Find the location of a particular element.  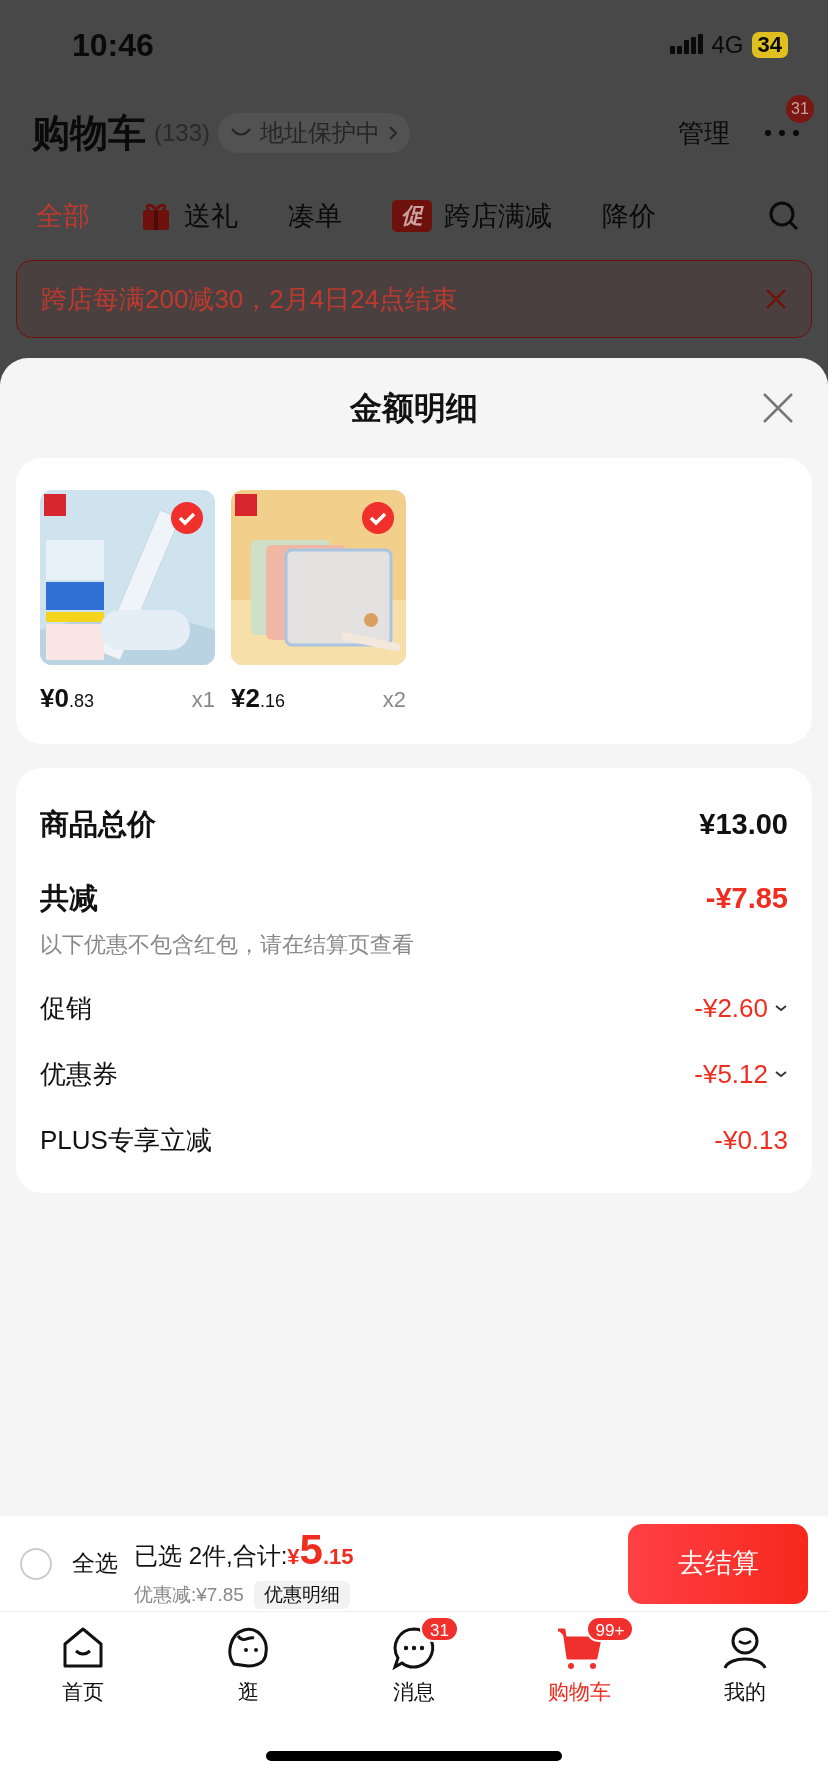

nav-tab: 99+ 购物车 is located at coordinates (579, 1666).